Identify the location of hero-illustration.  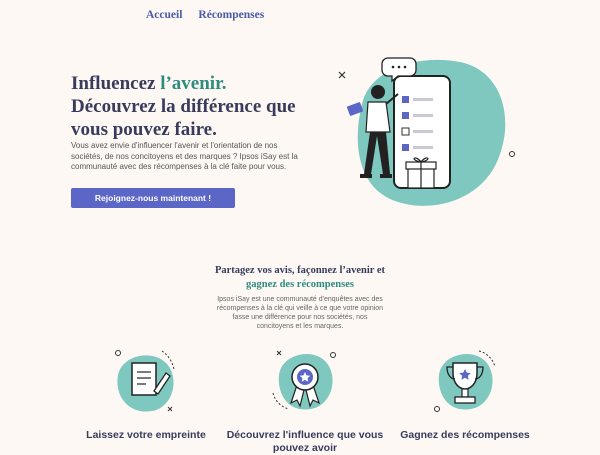
(426, 131).